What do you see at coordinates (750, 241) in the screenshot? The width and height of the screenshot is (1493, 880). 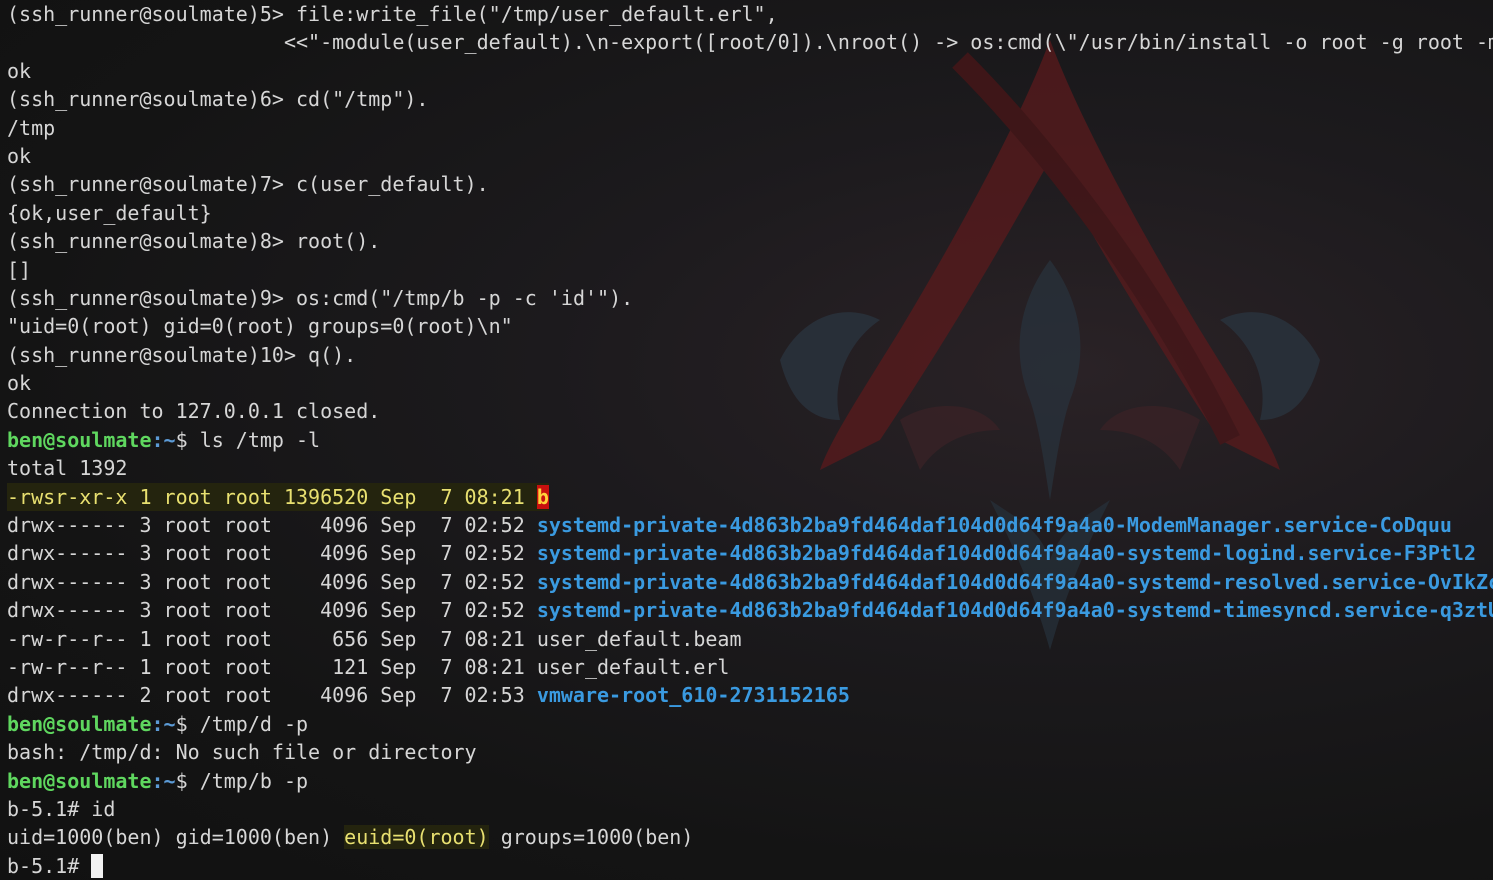 I see `terminal-line: (ssh_runner@soulmate)8> root().` at bounding box center [750, 241].